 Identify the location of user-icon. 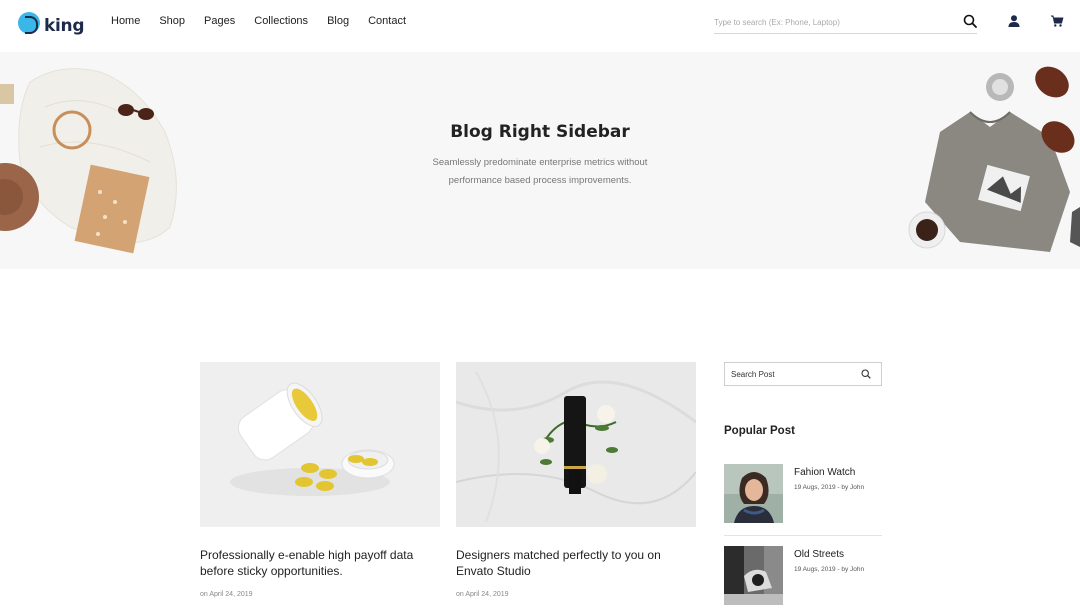
(1014, 21).